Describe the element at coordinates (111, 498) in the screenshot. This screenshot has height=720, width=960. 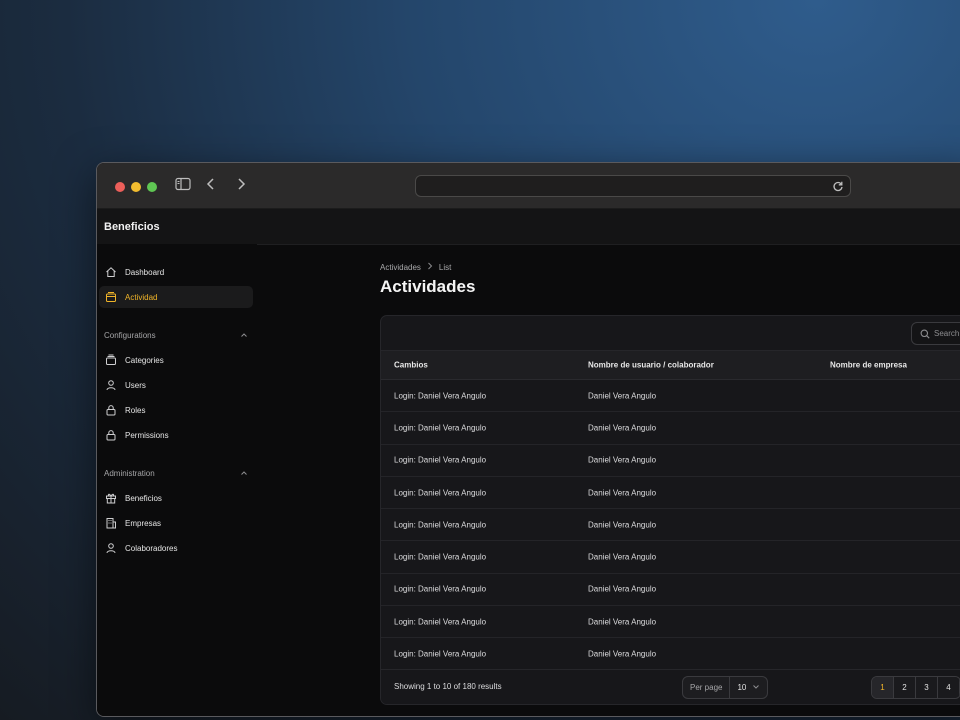
I see `gift-icon` at that location.